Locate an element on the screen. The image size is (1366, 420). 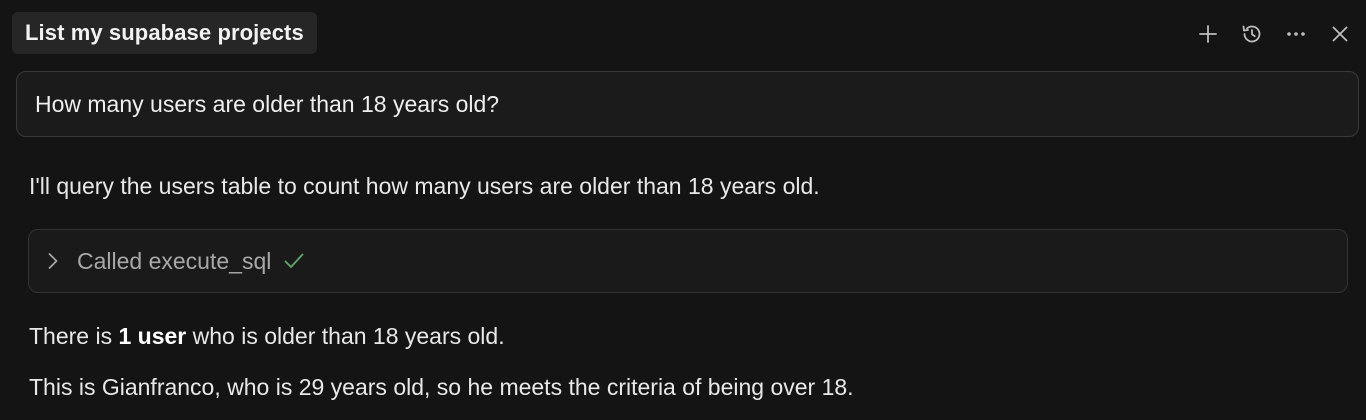
history-button is located at coordinates (1252, 34).